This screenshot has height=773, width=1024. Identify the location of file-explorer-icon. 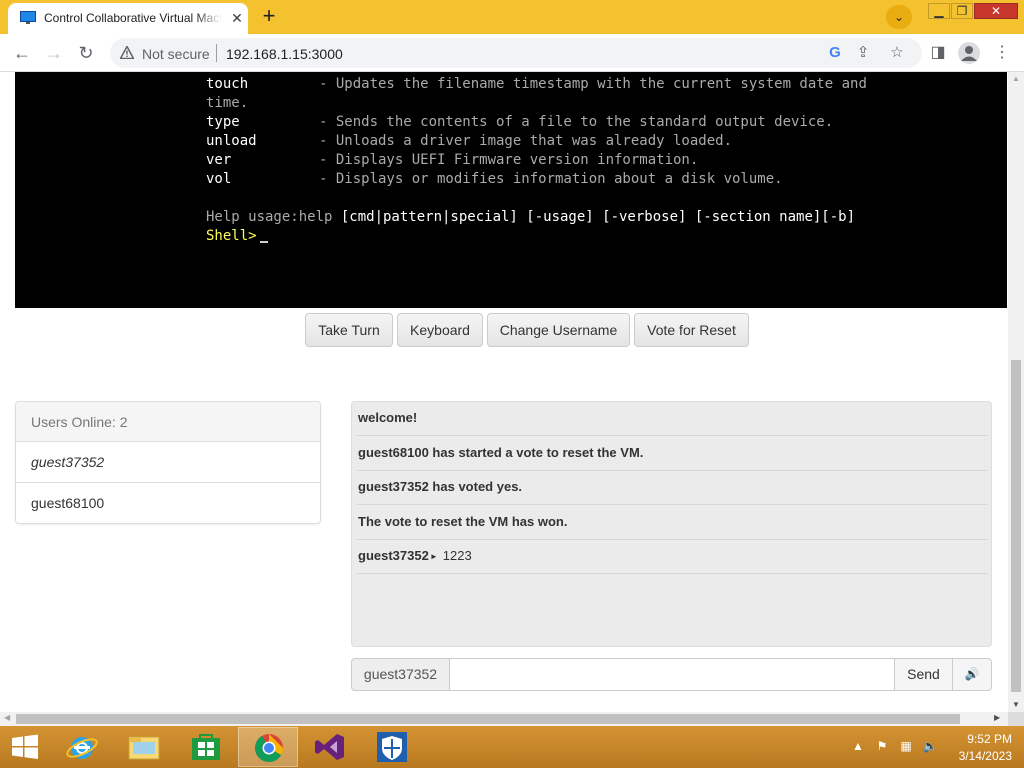
(144, 747).